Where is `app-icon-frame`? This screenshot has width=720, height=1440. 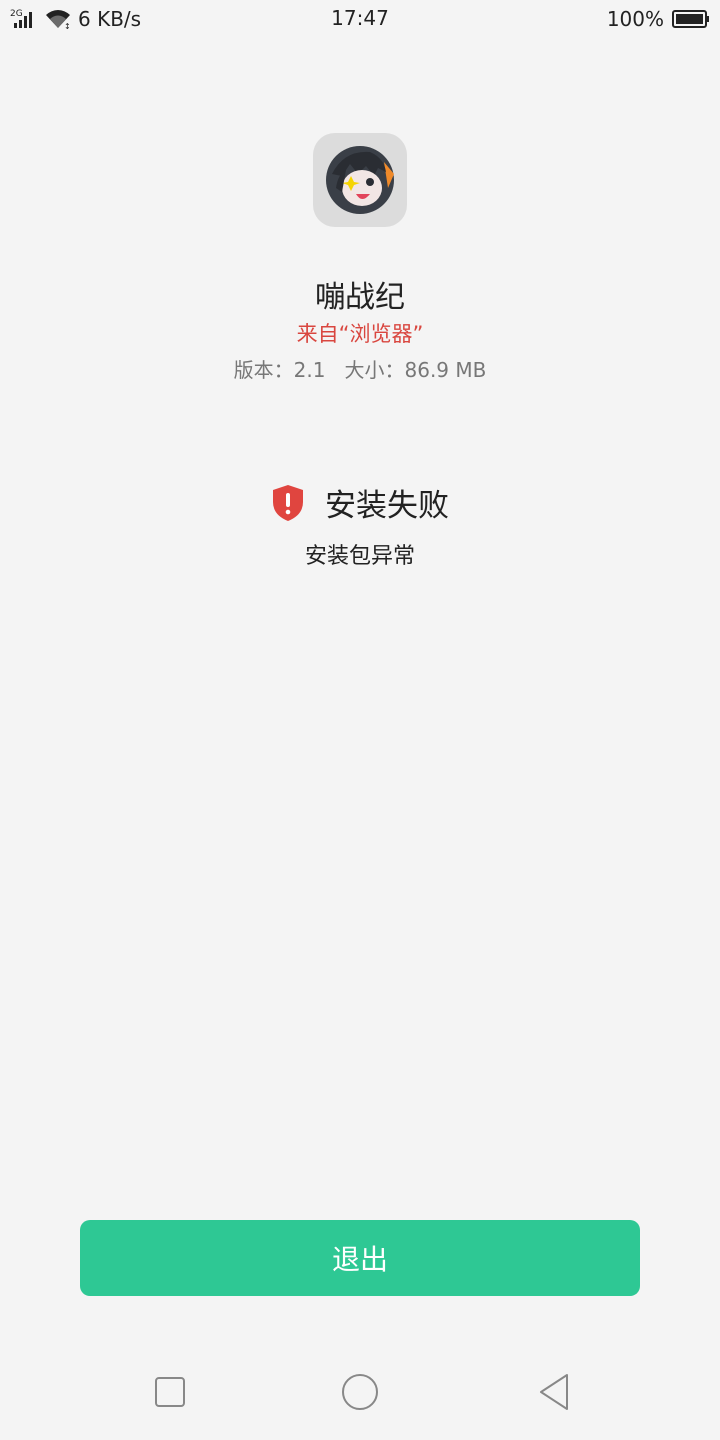 app-icon-frame is located at coordinates (360, 180).